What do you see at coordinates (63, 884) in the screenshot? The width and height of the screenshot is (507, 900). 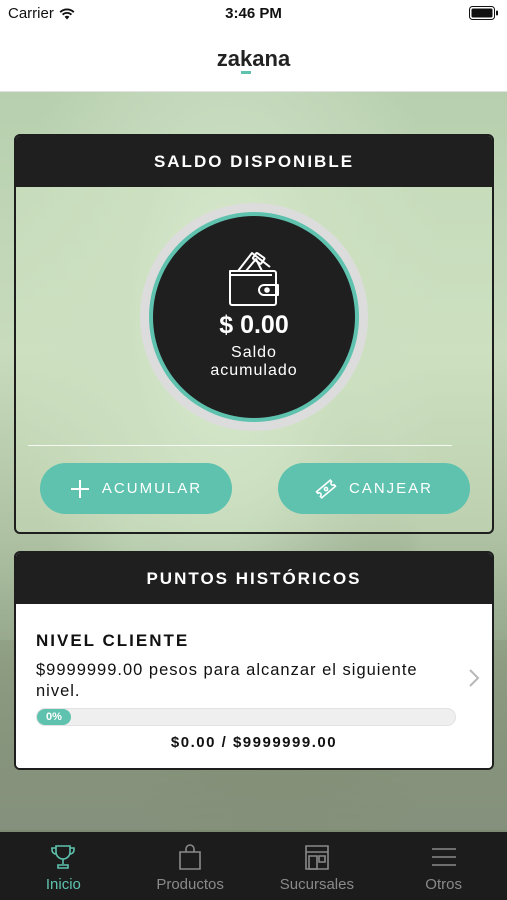 I see `tab-label-inicio: Inicio` at bounding box center [63, 884].